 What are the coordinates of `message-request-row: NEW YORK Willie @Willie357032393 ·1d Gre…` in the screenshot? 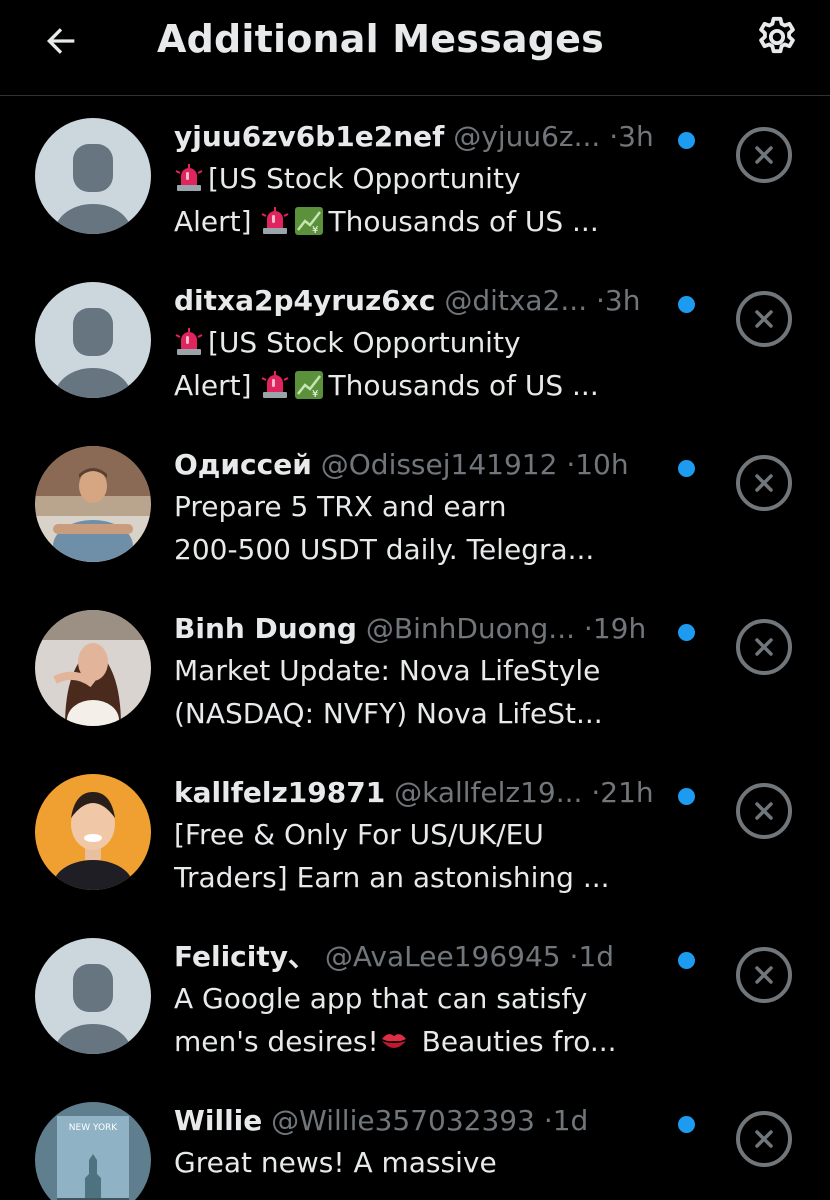 It's located at (415, 1140).